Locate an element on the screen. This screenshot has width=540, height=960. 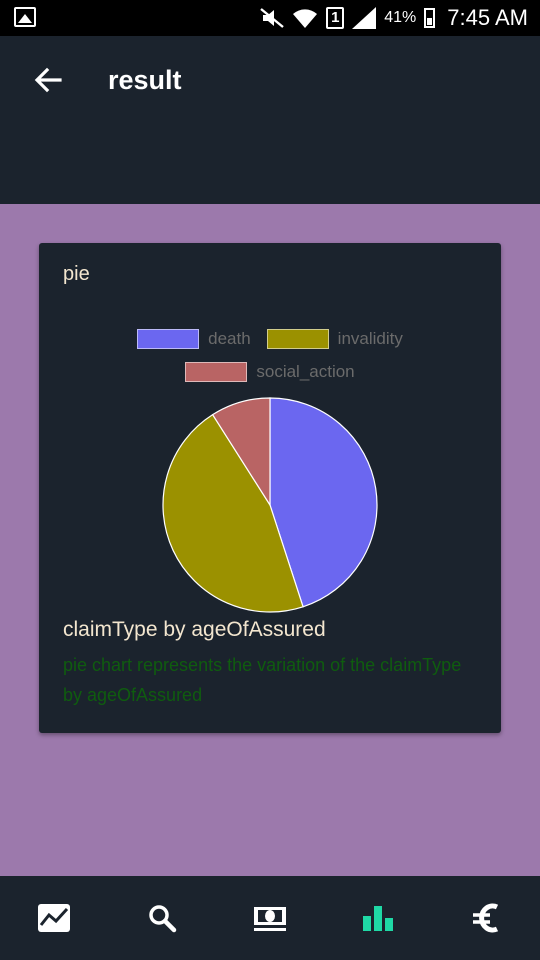
signal-icon is located at coordinates (364, 18).